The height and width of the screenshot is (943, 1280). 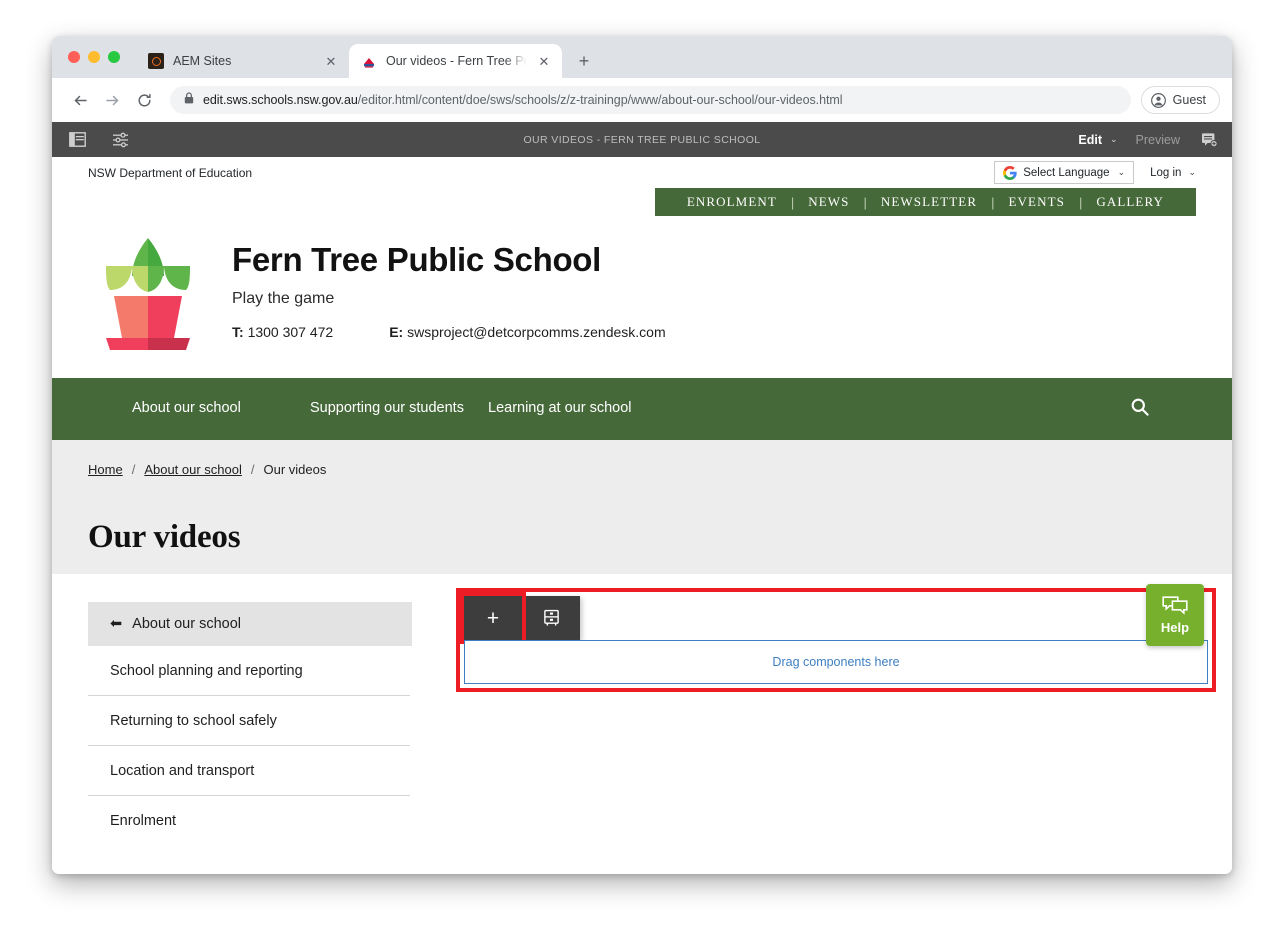 I want to click on window-controls, so click(x=100, y=57).